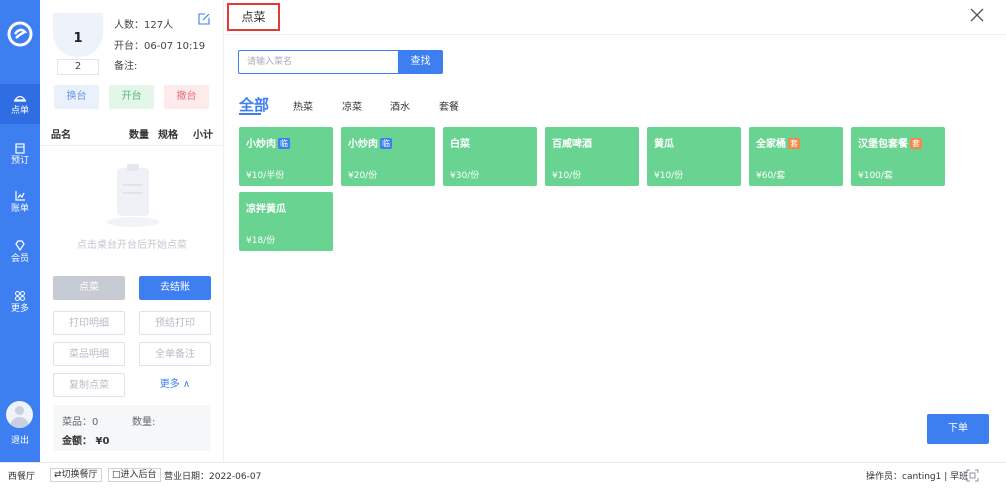  What do you see at coordinates (875, 176) in the screenshot?
I see `dish-price: ¥100/套` at bounding box center [875, 176].